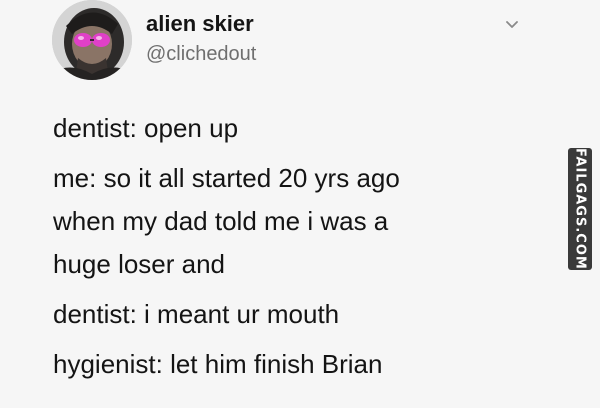 The width and height of the screenshot is (600, 408). I want to click on avatar-image, so click(92, 40).